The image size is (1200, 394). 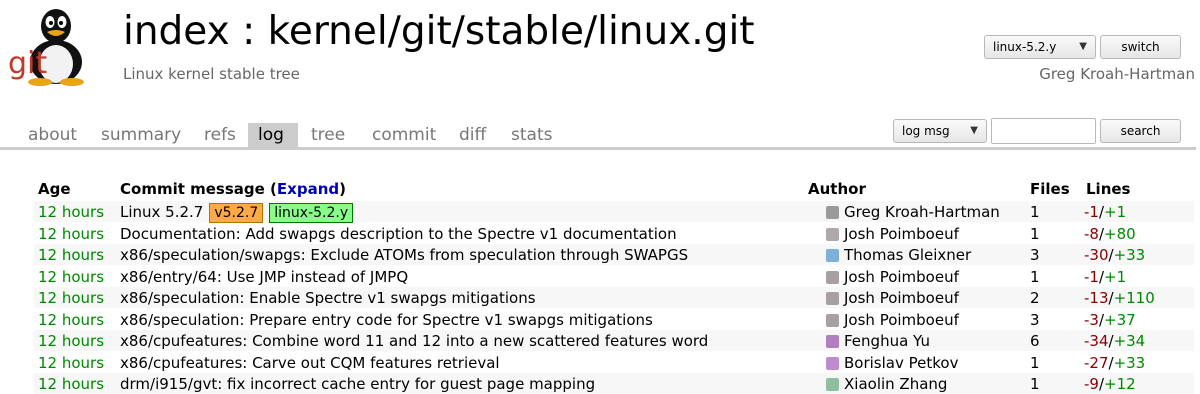 I want to click on lines-deleted: -9, so click(x=1091, y=384).